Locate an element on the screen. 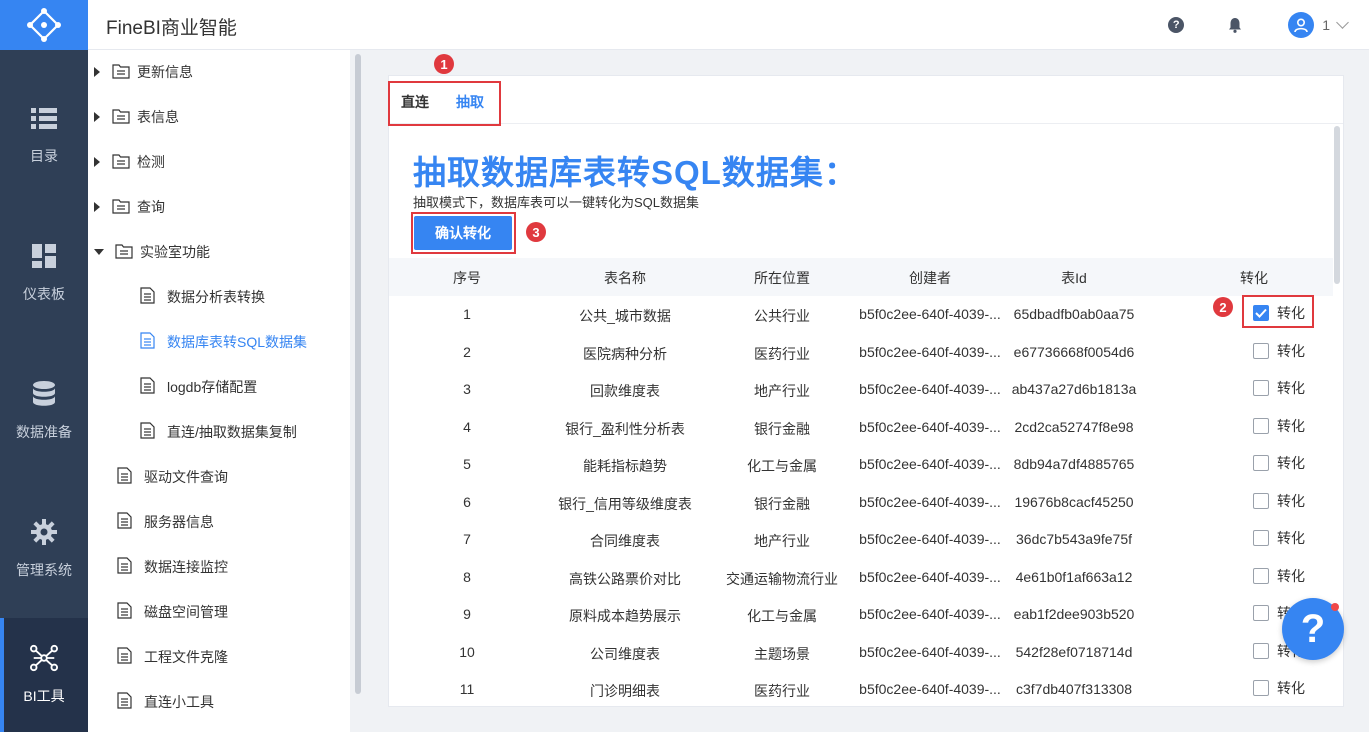 This screenshot has width=1369, height=732. tree-item: 数据连接监控 is located at coordinates (172, 567).